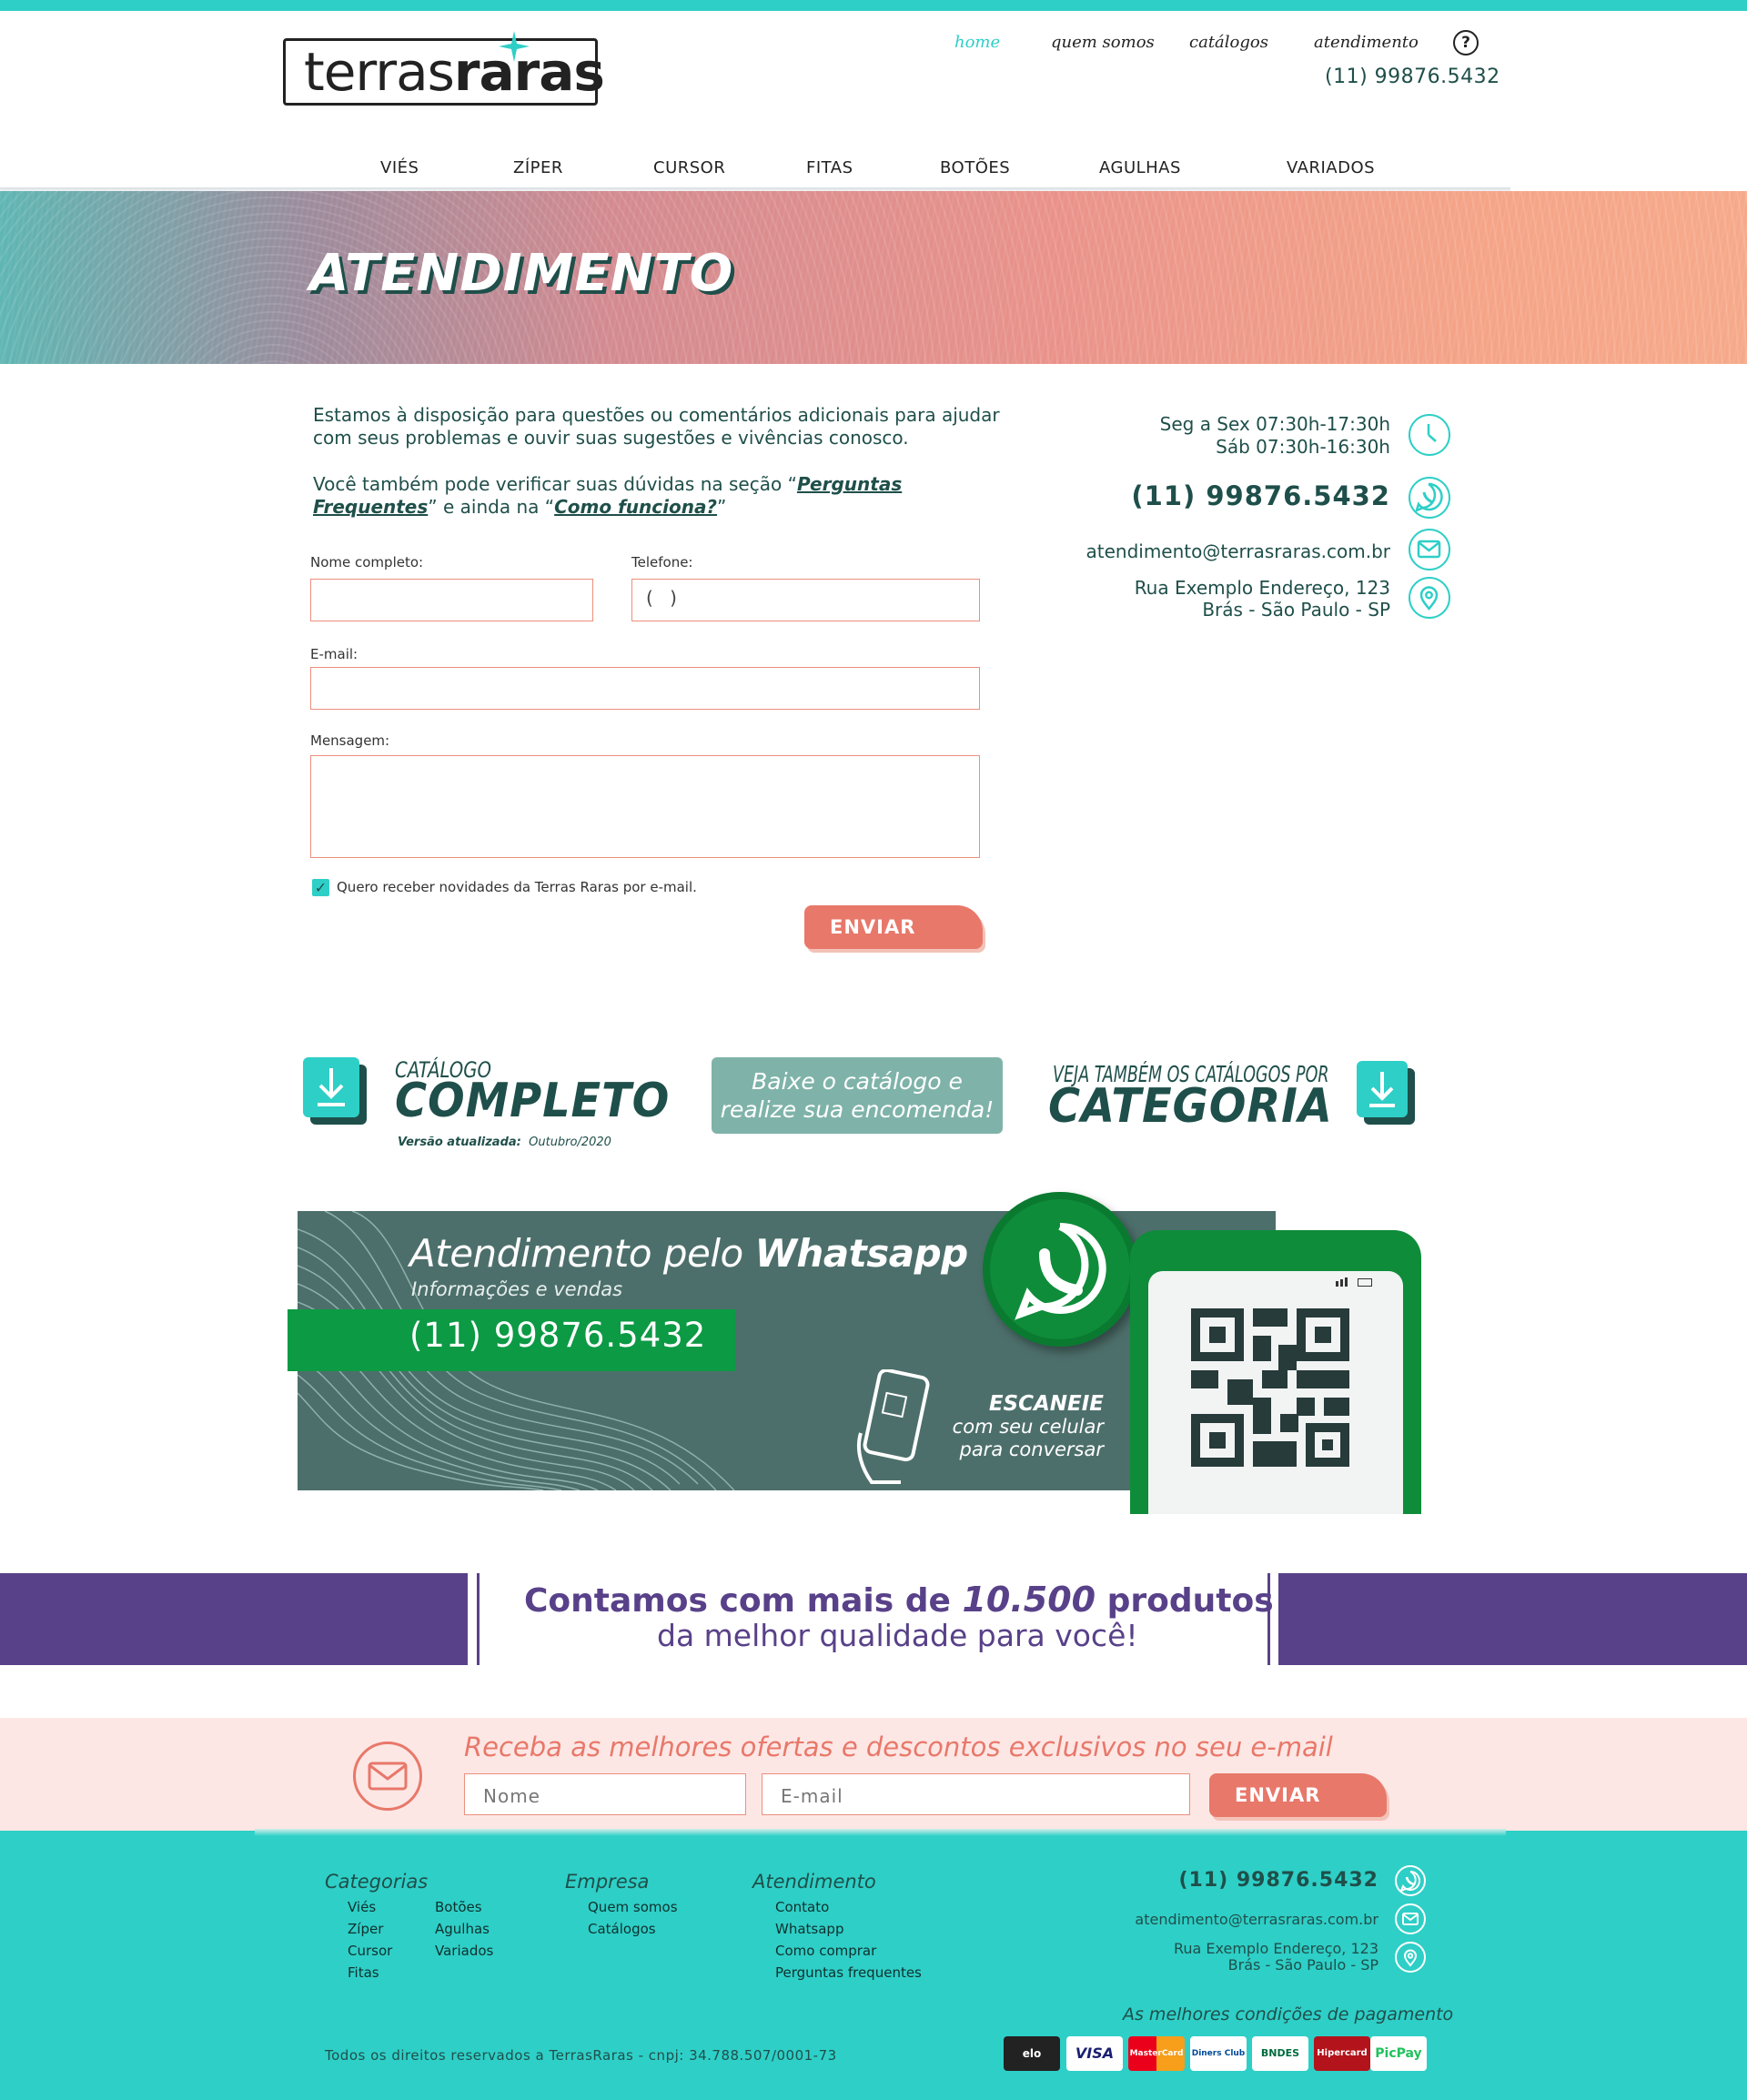  I want to click on logo-text-light: terras, so click(380, 72).